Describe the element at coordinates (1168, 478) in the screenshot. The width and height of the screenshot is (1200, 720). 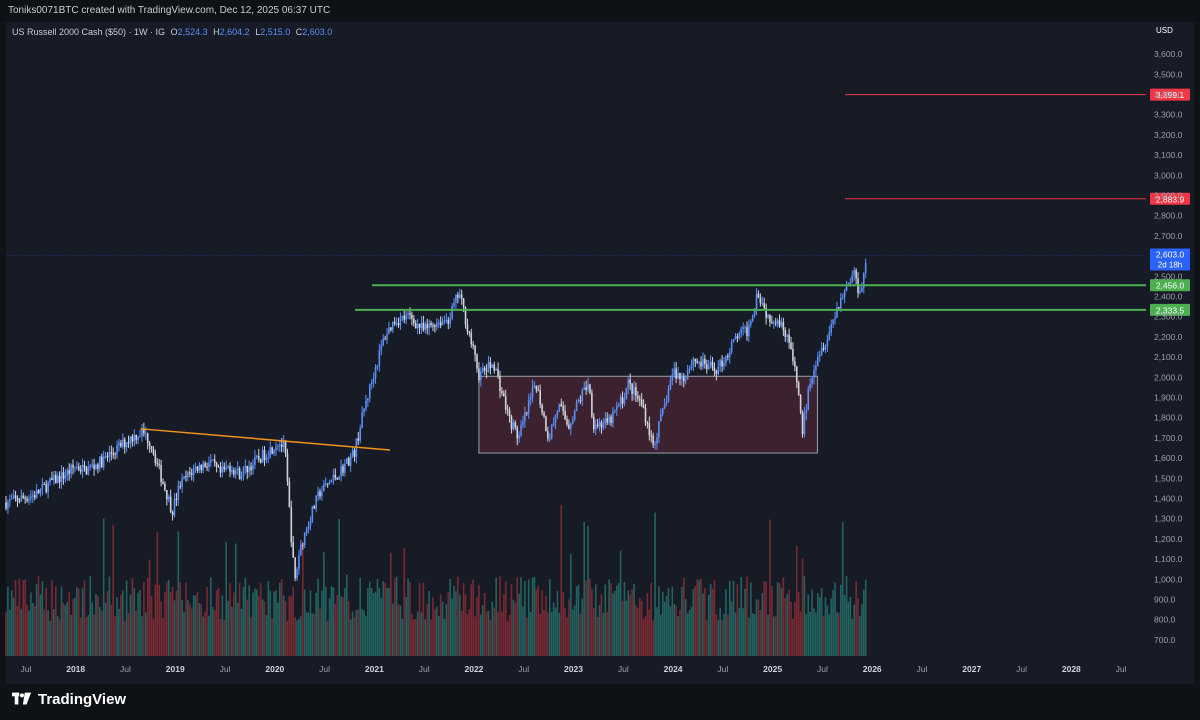
I see `y-tick-label: 1,500.0` at that location.